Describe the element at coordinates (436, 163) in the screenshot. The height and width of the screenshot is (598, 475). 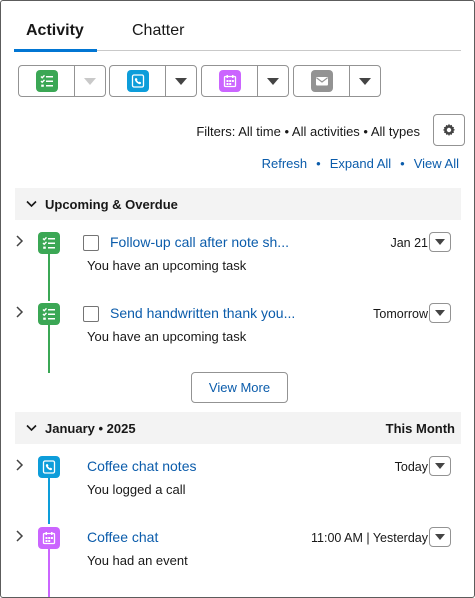
I see `view-all-link: View All` at that location.